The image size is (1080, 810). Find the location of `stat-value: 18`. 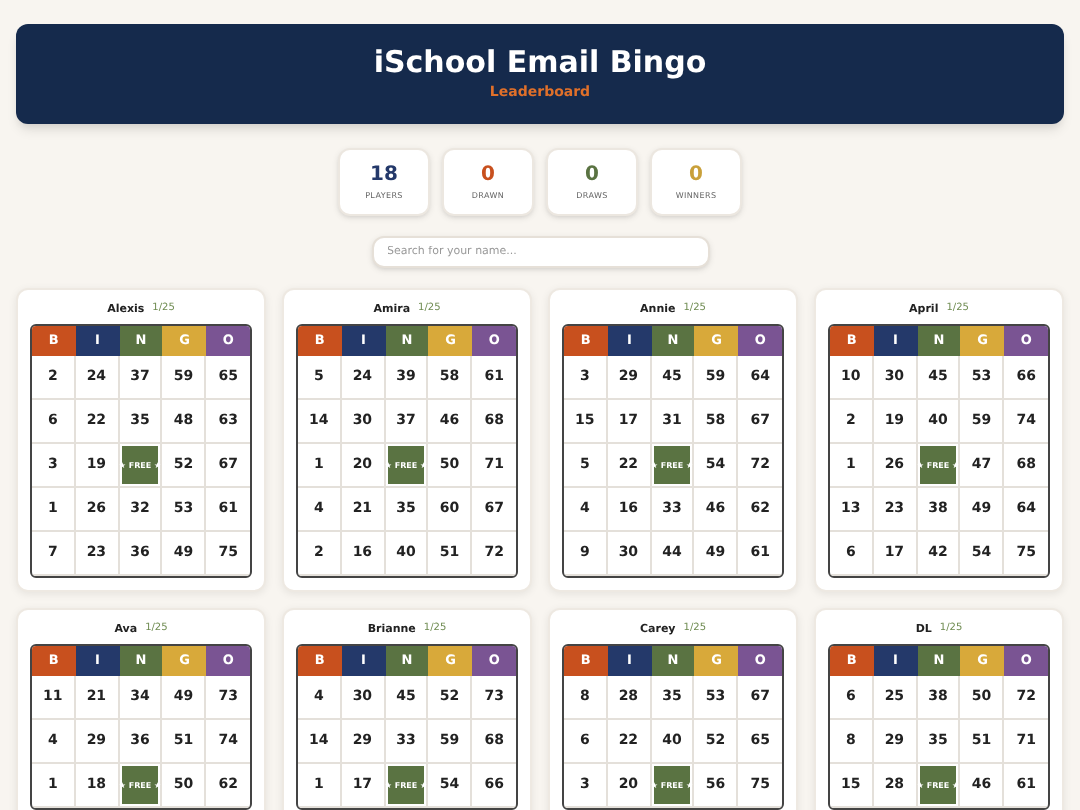

stat-value: 18 is located at coordinates (384, 175).